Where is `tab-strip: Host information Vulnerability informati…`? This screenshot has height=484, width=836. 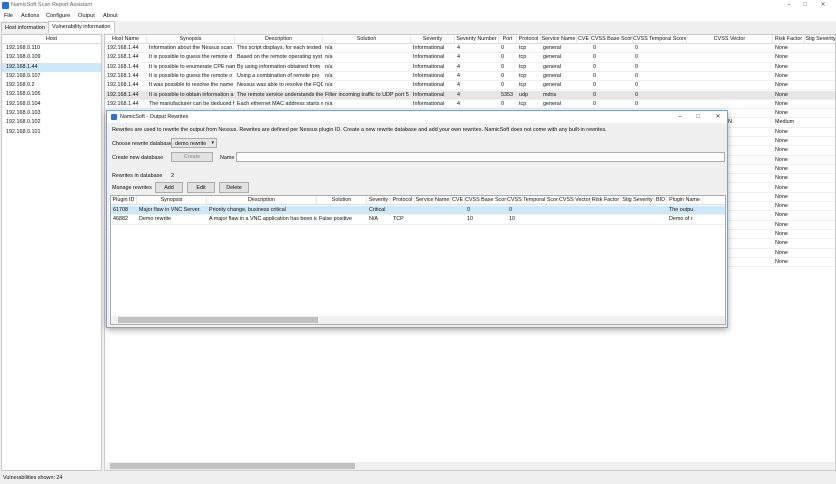 tab-strip: Host information Vulnerability informati… is located at coordinates (418, 27).